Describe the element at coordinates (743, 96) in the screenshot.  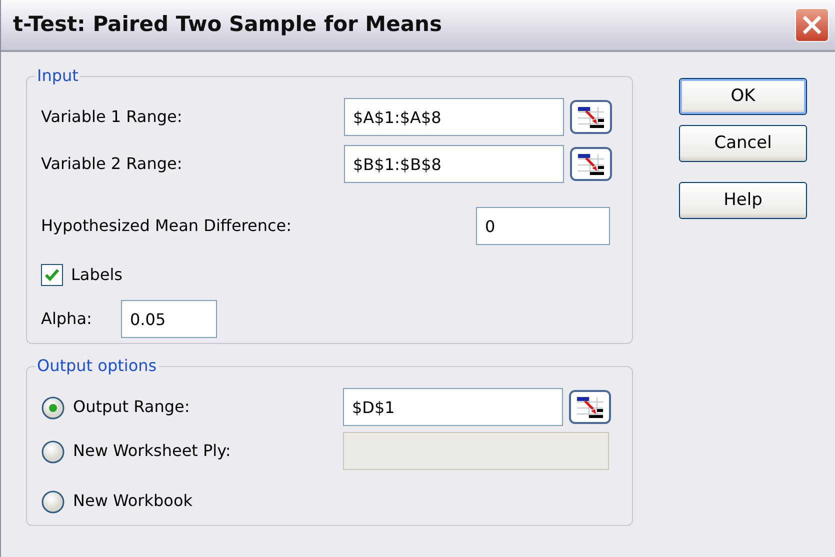
I see `dialog-button: OK` at that location.